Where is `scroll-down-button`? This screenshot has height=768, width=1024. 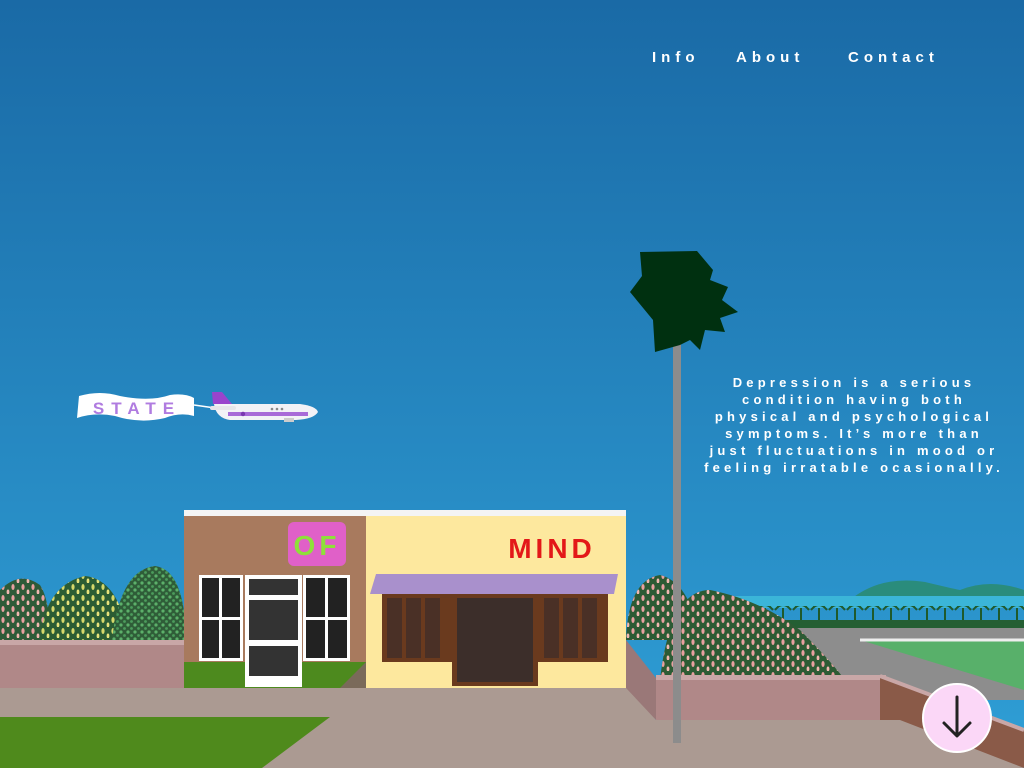 scroll-down-button is located at coordinates (957, 718).